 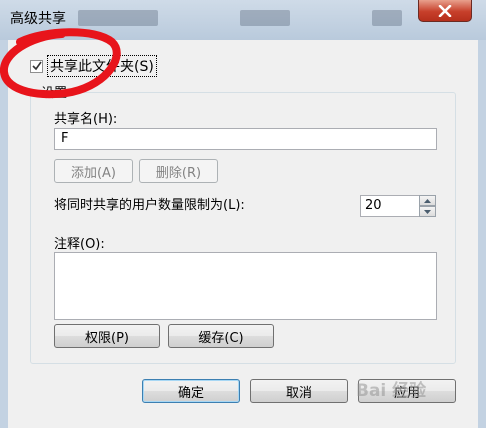 I want to click on spin-down-button, so click(x=427, y=211).